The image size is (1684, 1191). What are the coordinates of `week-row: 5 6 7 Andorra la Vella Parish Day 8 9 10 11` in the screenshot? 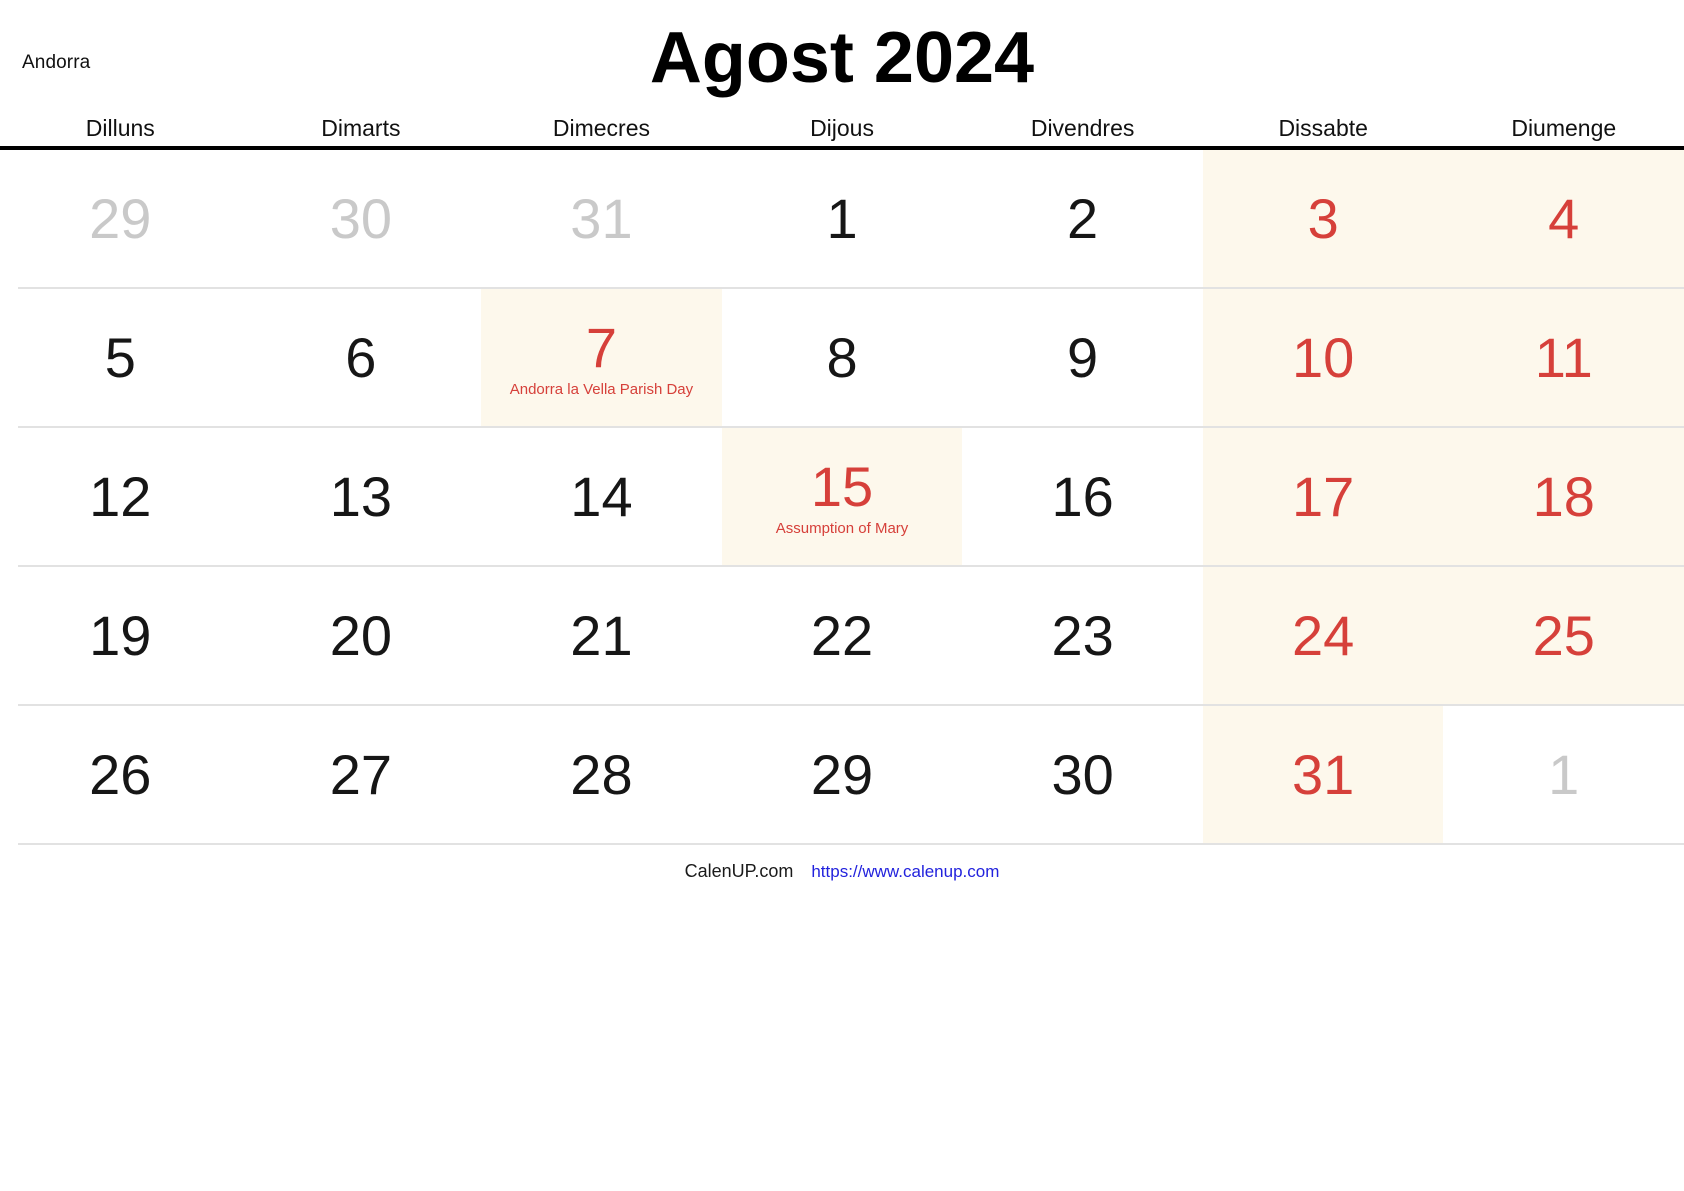 It's located at (842, 358).